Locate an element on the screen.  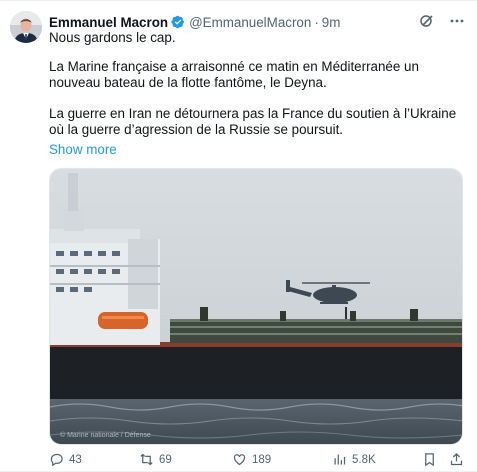
image-watermark: © Marine nationale / Défense is located at coordinates (105, 435).